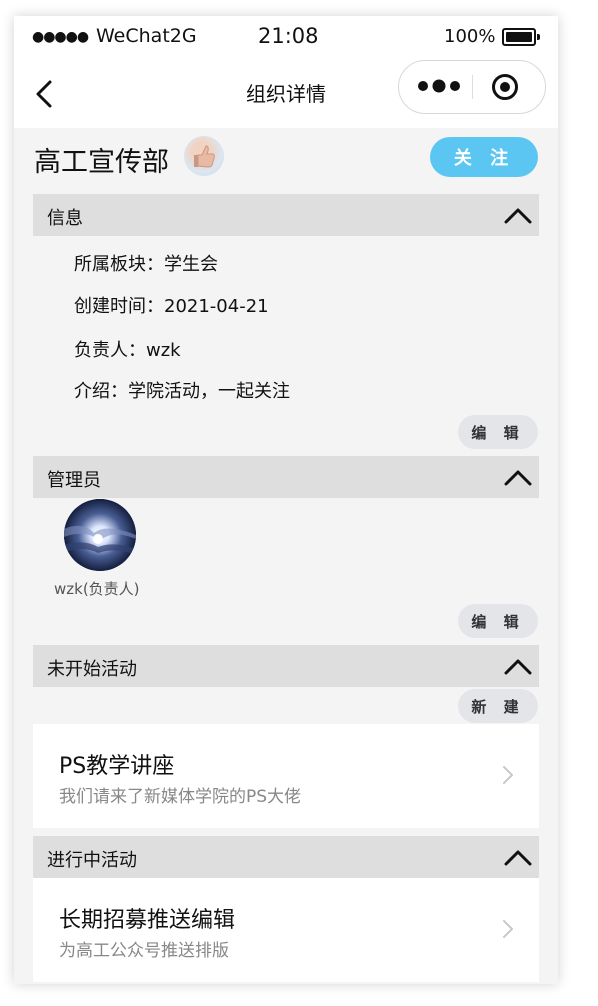 The image size is (598, 1006). Describe the element at coordinates (101, 162) in the screenshot. I see `org-name: 高工宣传部` at that location.